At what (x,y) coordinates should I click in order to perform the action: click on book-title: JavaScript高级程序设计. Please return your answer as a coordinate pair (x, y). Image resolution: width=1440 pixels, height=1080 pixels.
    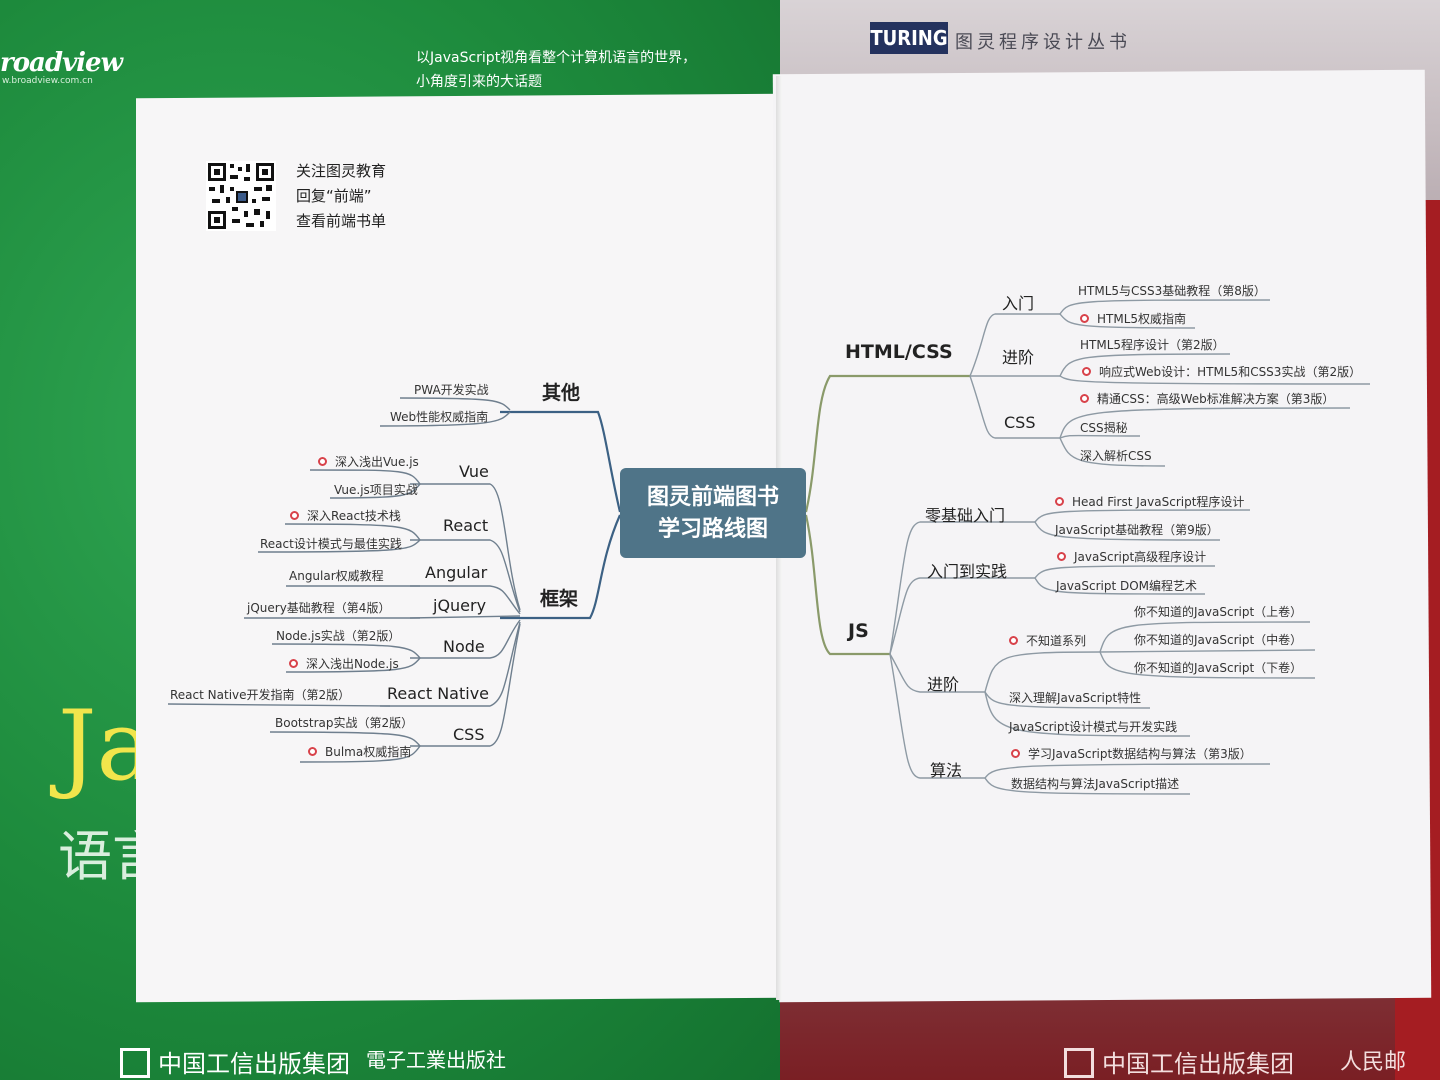
    Looking at the image, I should click on (1131, 556).